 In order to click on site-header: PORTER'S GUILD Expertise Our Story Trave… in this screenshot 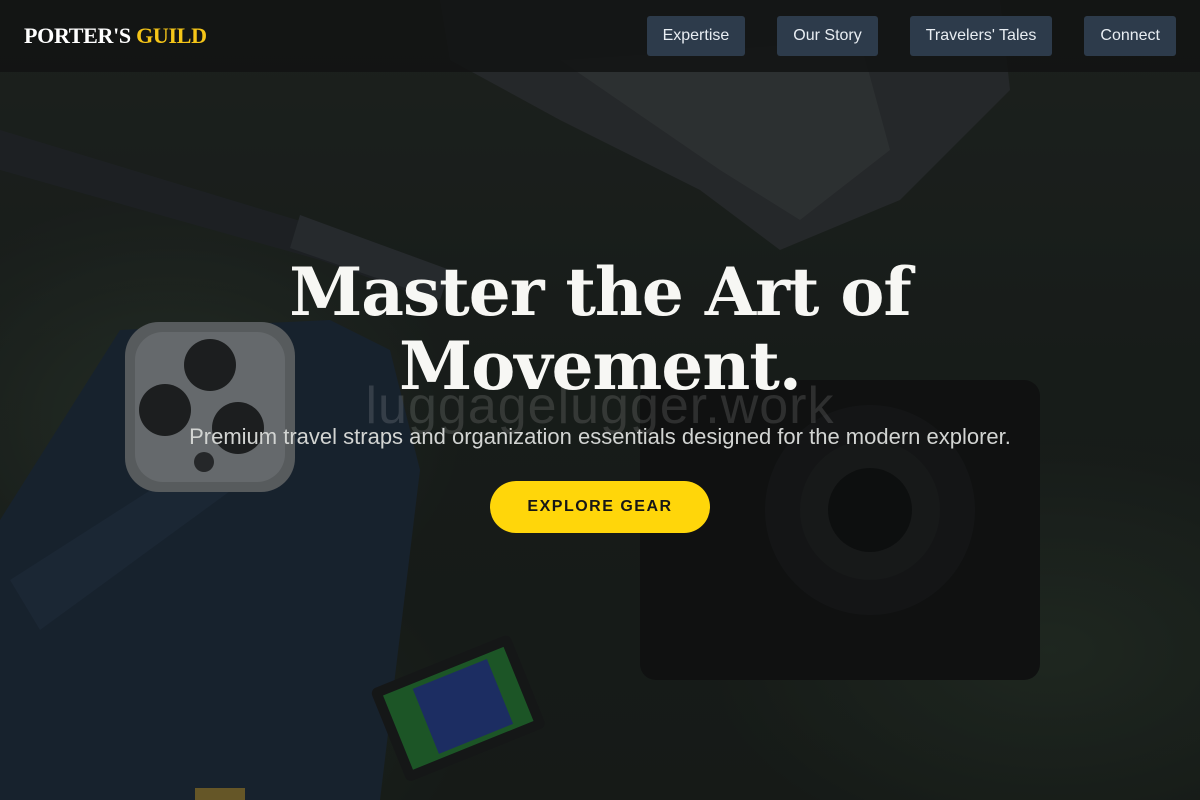, I will do `click(600, 36)`.